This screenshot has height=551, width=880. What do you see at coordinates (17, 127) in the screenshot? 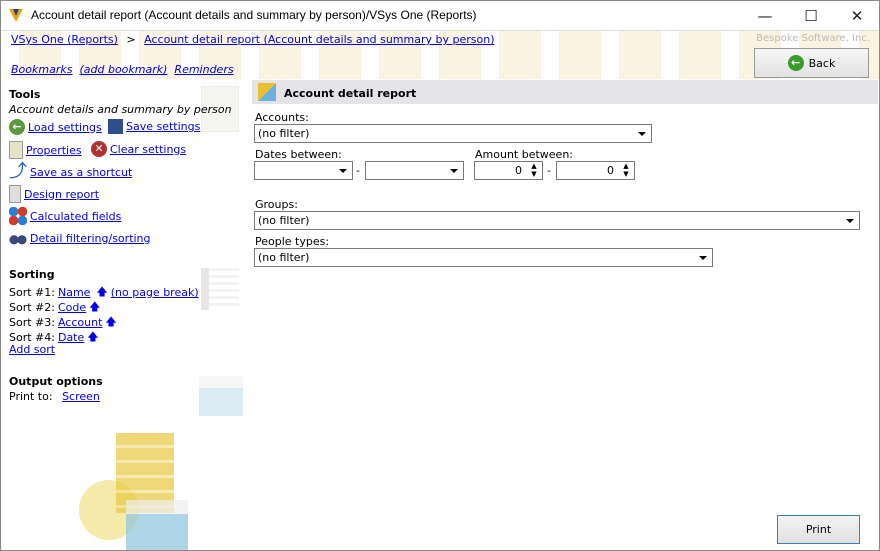
I see `load-arrow-icon: ←` at bounding box center [17, 127].